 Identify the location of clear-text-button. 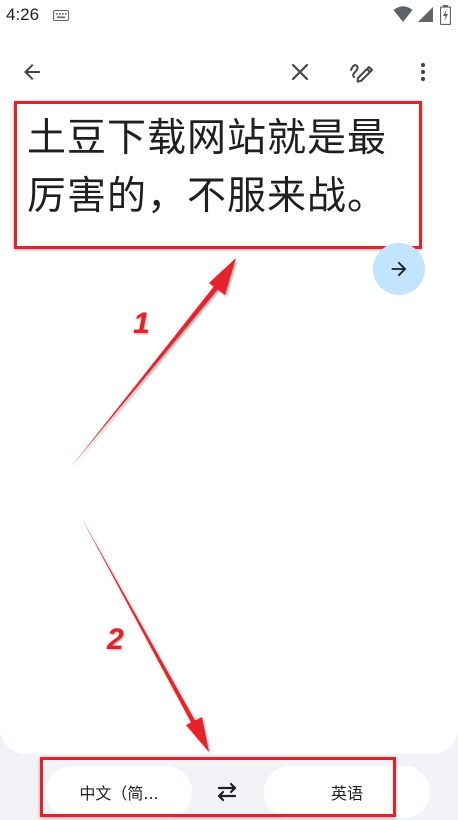
(300, 72).